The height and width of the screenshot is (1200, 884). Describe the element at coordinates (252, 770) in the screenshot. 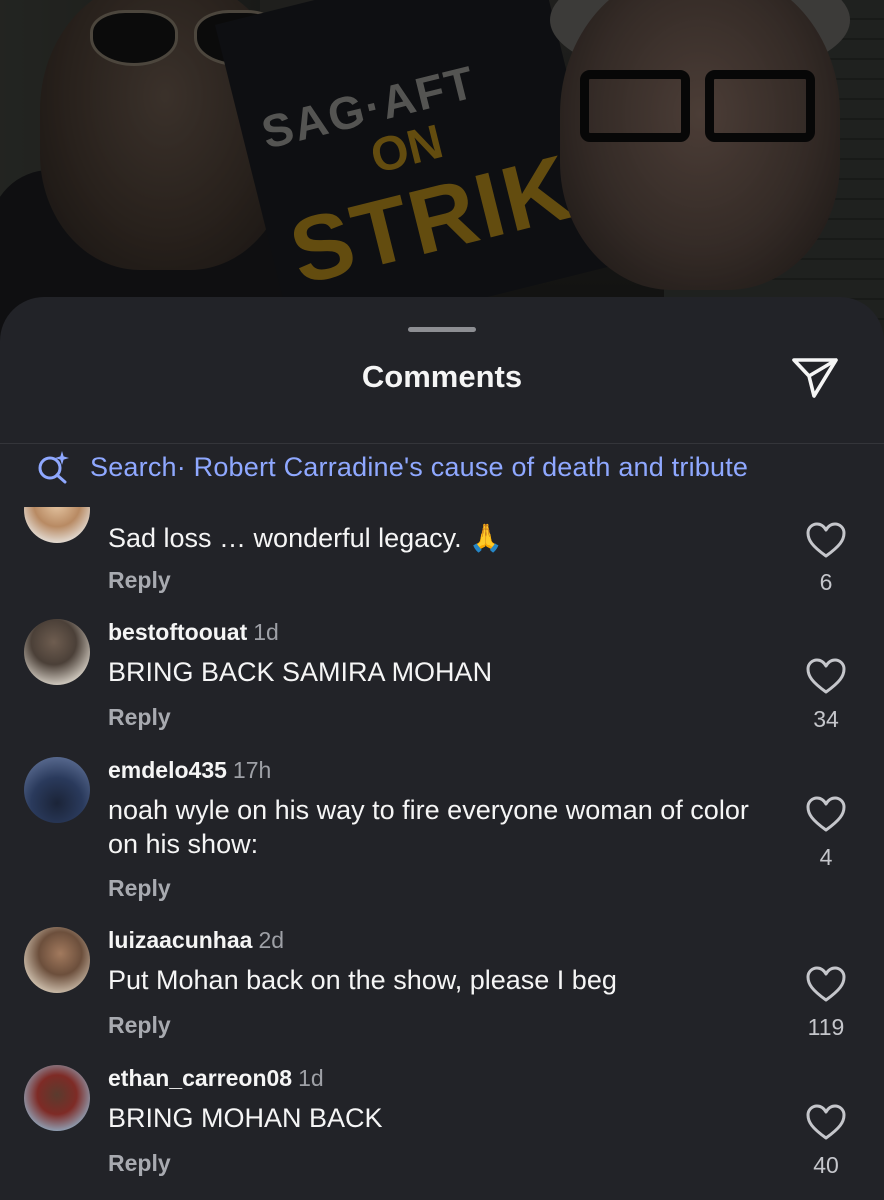

I see `timestamp: 17h` at that location.